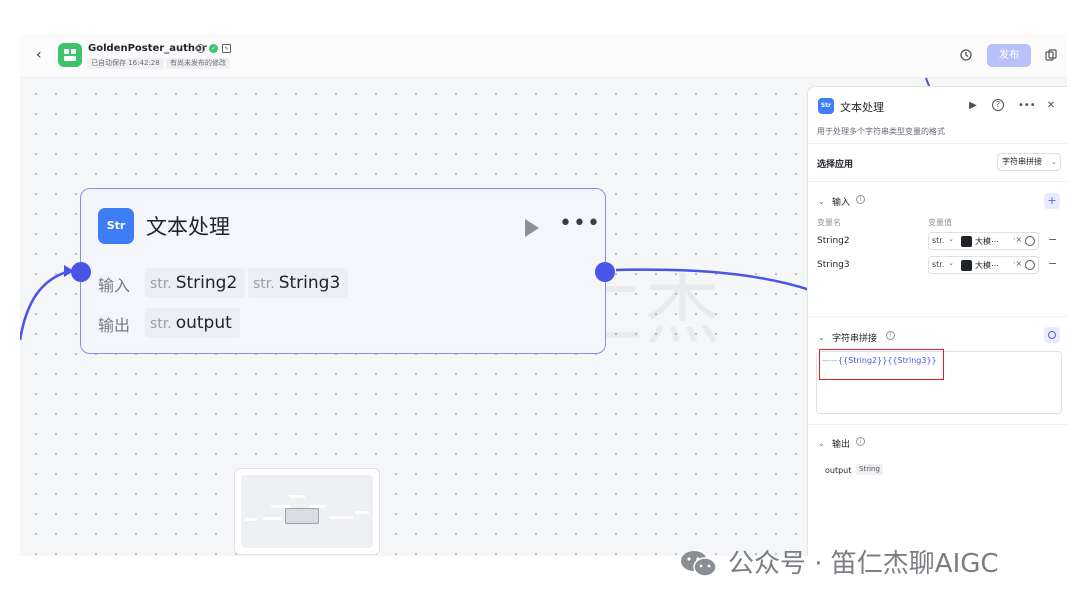 This screenshot has height=608, width=1080. I want to click on help-icon: ?, so click(998, 105).